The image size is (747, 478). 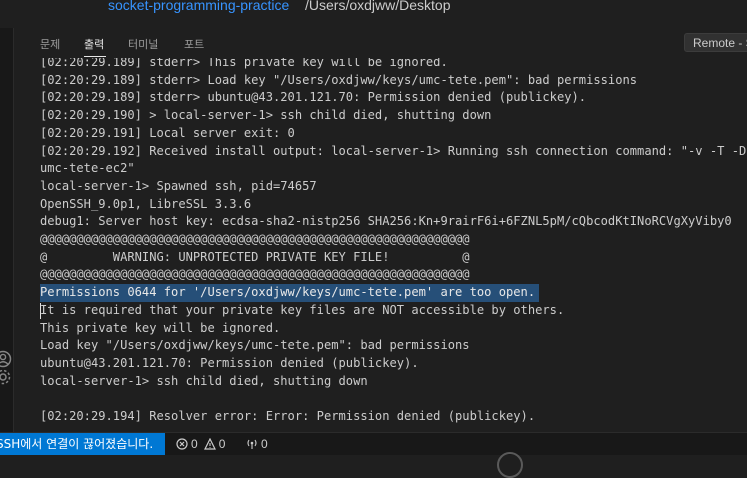 What do you see at coordinates (95, 56) in the screenshot?
I see `active-tab-indicator` at bounding box center [95, 56].